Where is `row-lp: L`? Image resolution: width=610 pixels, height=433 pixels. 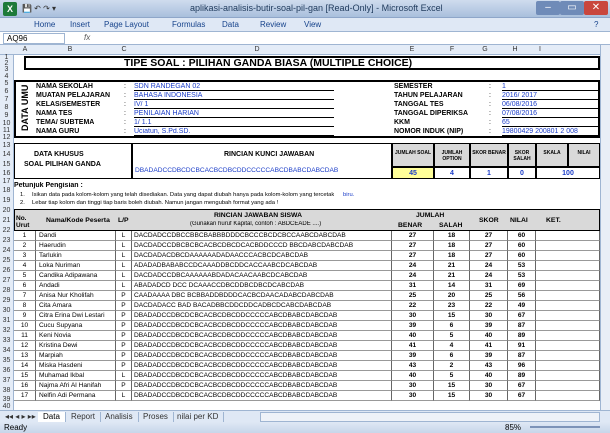 row-lp: L is located at coordinates (124, 286).